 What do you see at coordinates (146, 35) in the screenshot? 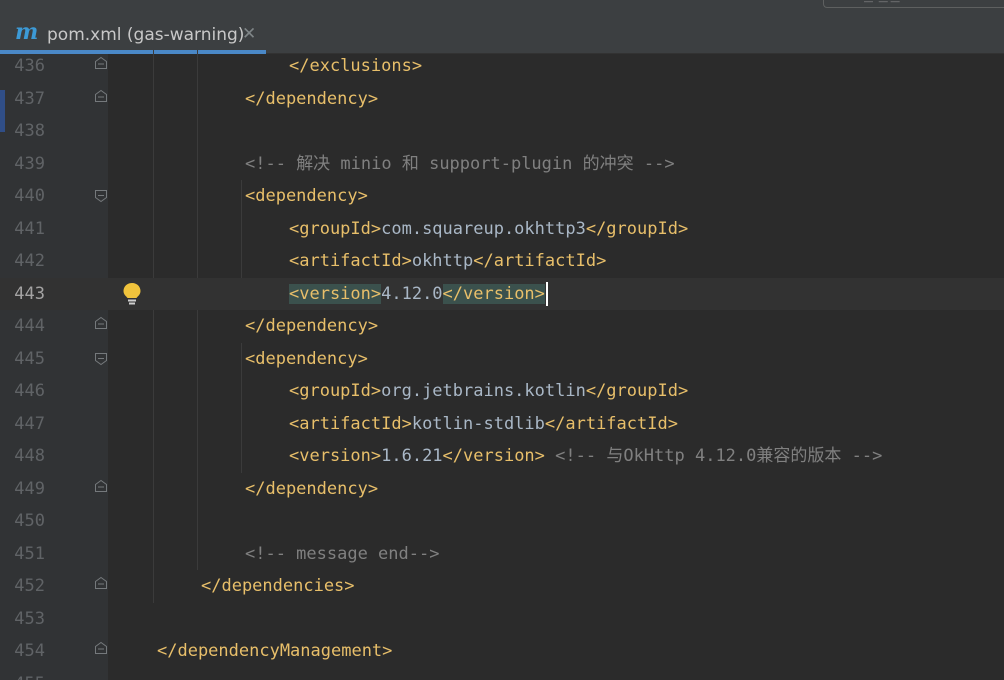
I see `tab-label: pom.xml (gas-warning)` at bounding box center [146, 35].